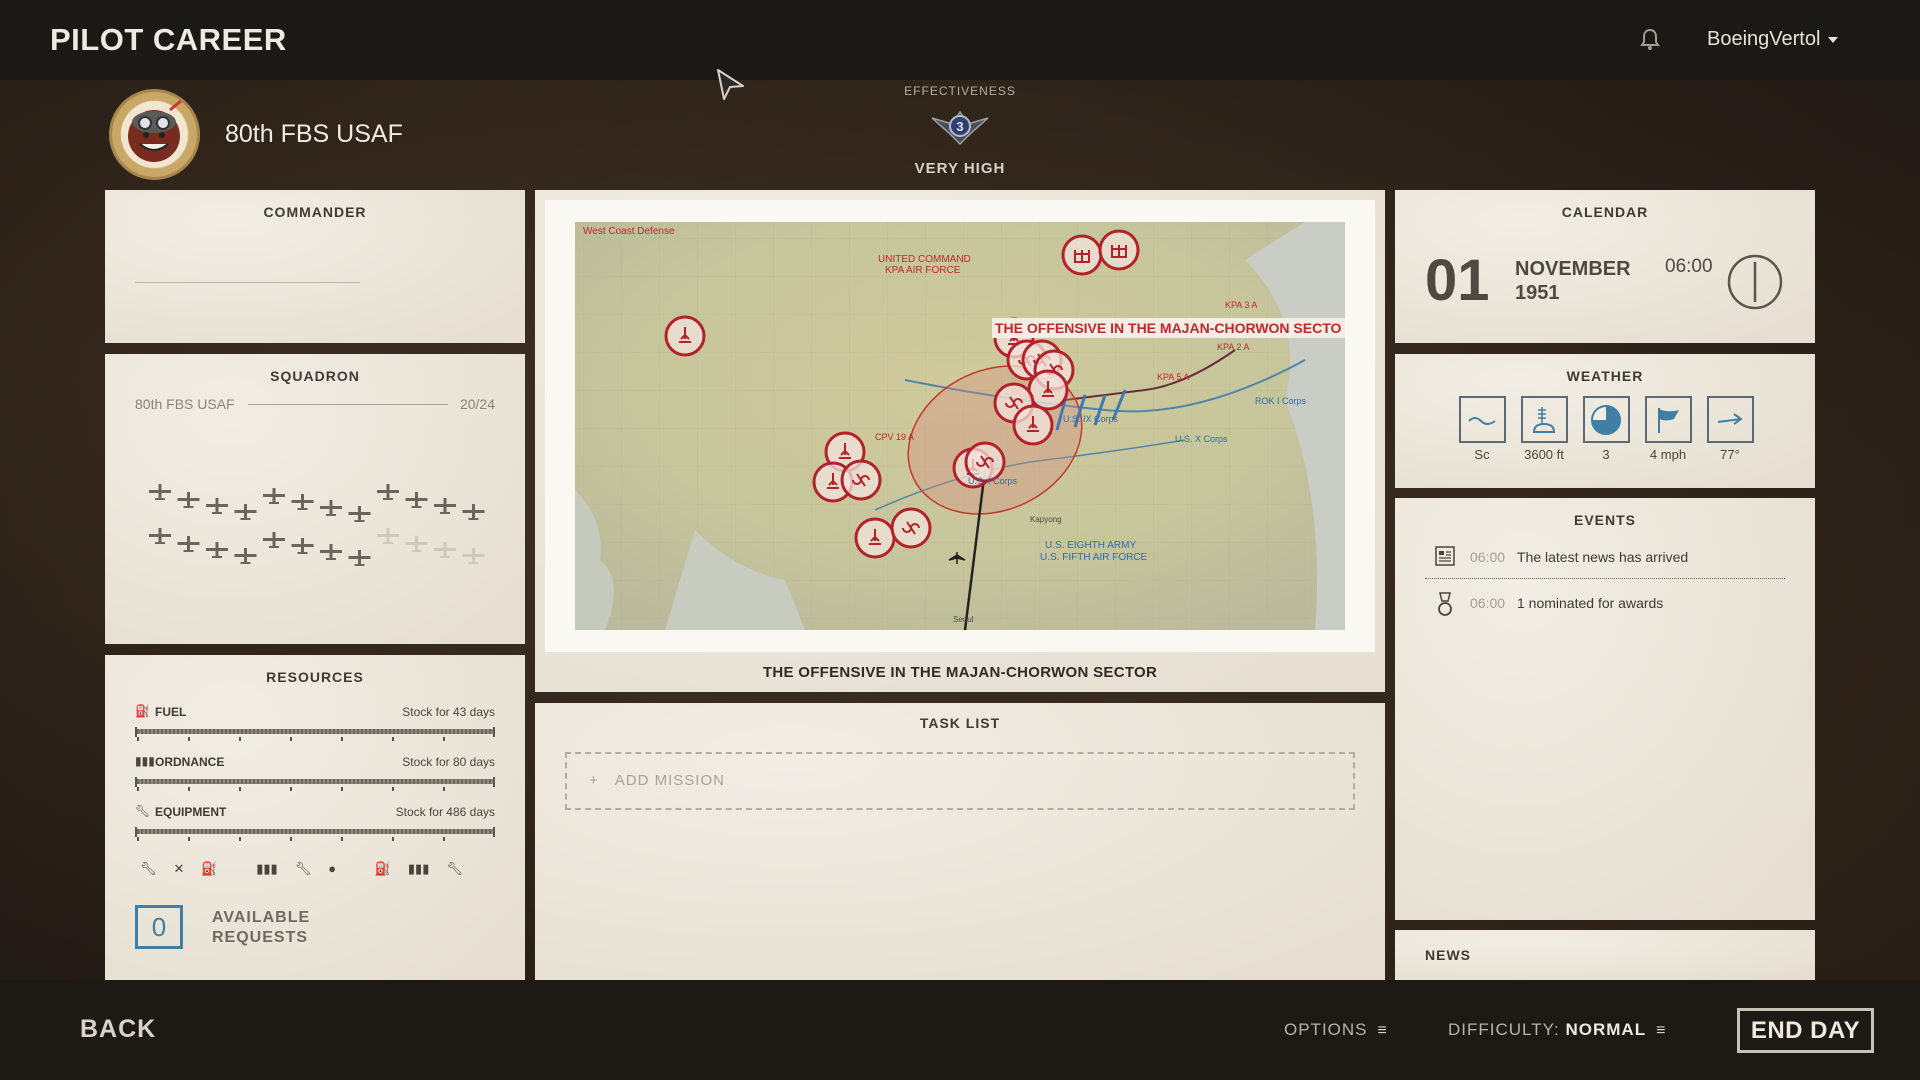 This screenshot has height=1080, width=1920. Describe the element at coordinates (993, 481) in the screenshot. I see `map-label: U.S. I Corps` at that location.